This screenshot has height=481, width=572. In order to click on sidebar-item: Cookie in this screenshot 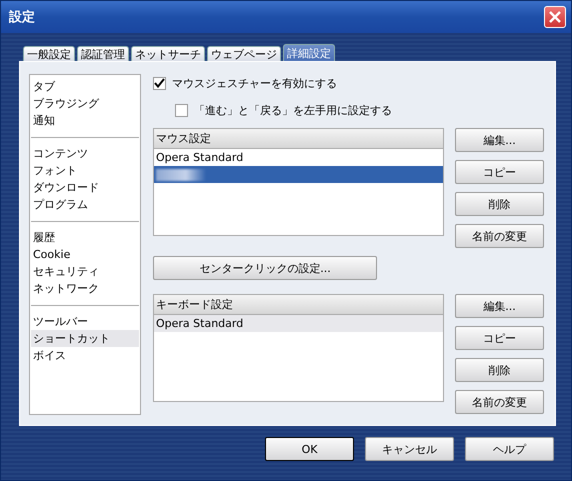, I will do `click(85, 254)`.